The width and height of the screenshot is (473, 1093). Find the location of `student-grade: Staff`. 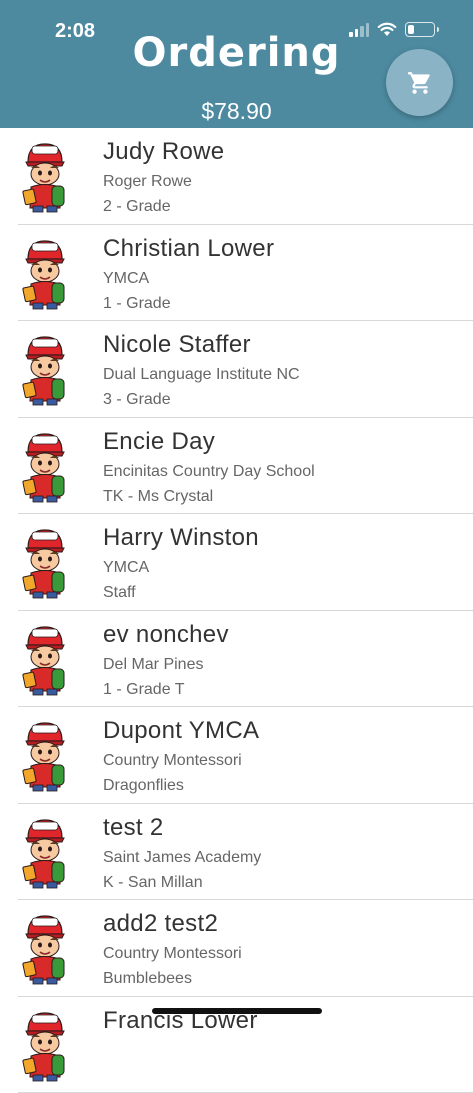

student-grade: Staff is located at coordinates (119, 593).